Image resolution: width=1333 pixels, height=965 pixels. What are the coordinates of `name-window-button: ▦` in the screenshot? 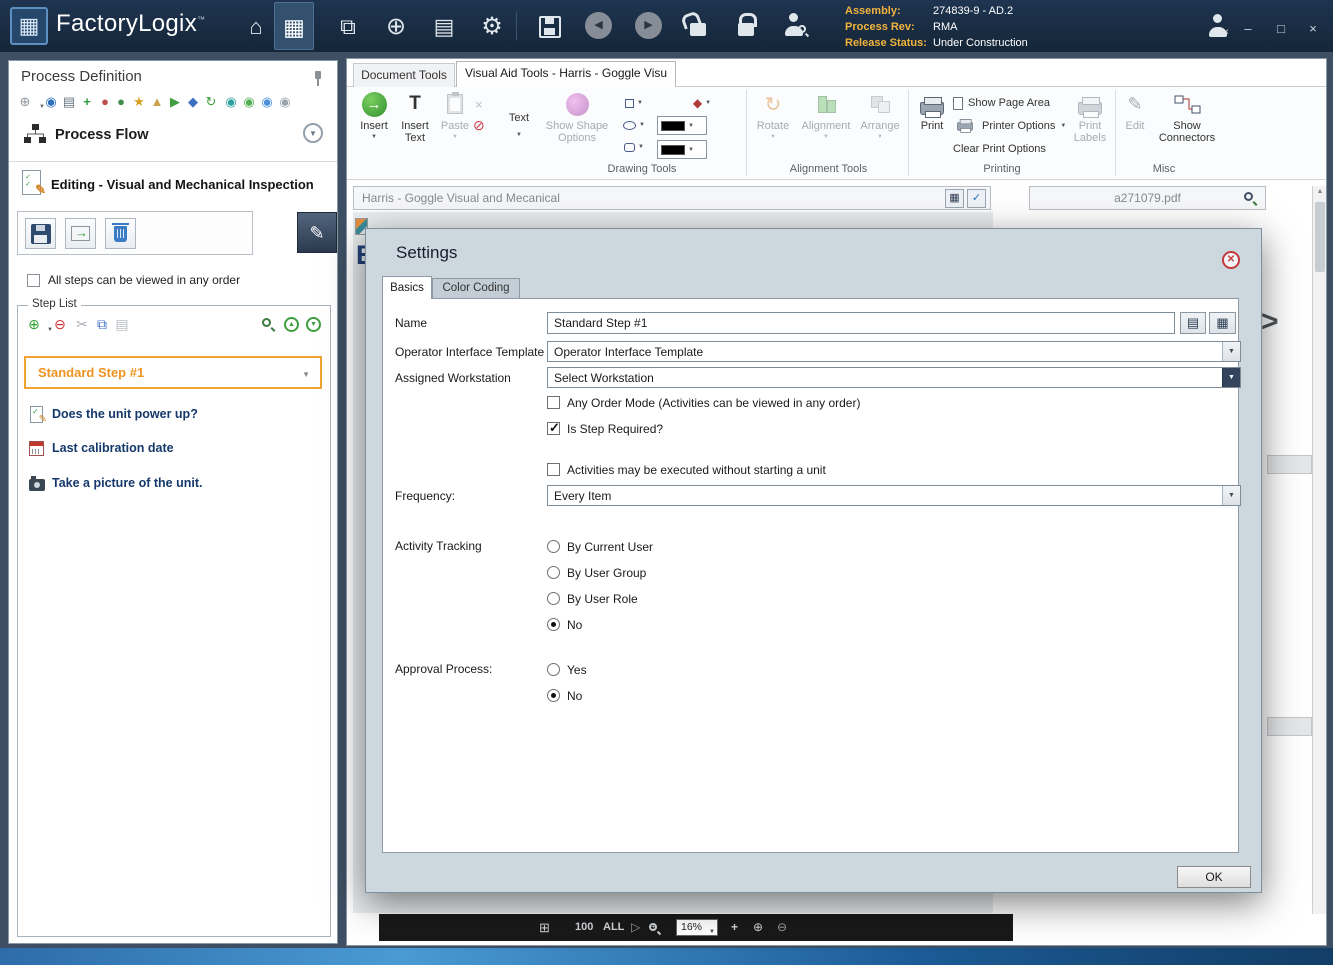 It's located at (1222, 323).